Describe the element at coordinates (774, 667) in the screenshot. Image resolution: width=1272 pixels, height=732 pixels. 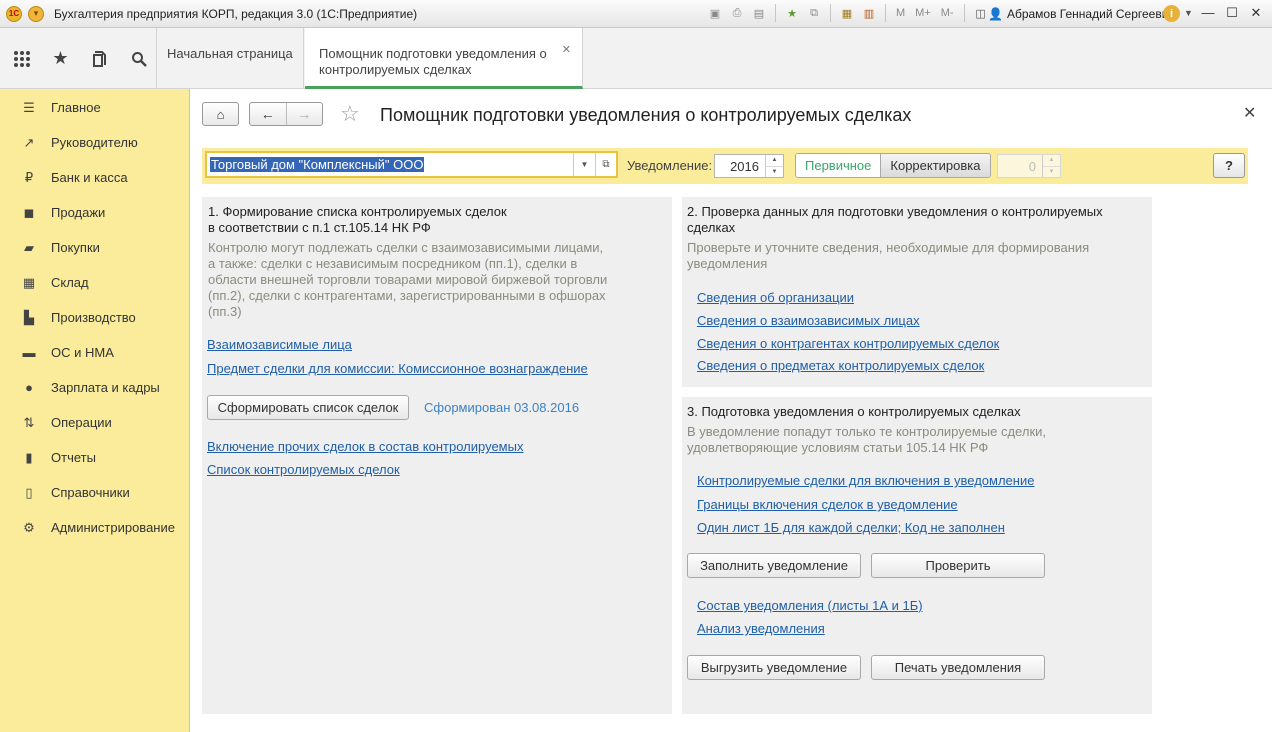
I see `export-notice-button: Выгрузить уведомление` at that location.